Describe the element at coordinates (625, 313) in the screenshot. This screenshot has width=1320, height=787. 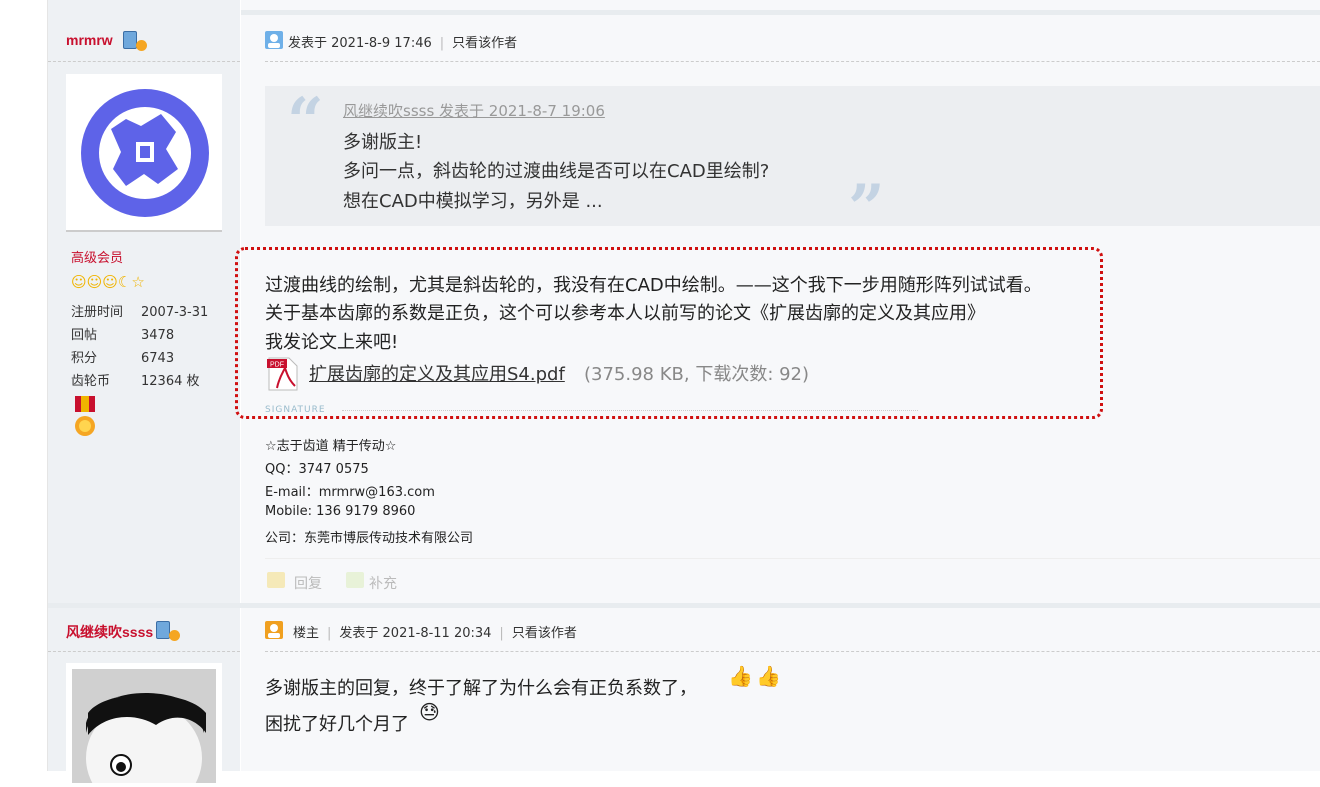
I see `post-body-line: 关于基本齿廓的系数是正负，这个可以参考本人以前写的论文《扩展齿廓的定义及其应用》` at that location.